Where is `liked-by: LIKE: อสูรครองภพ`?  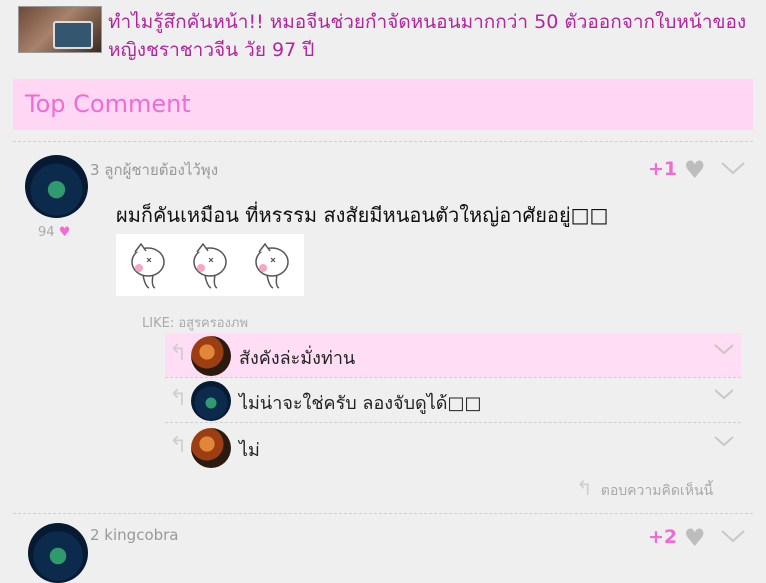
liked-by: LIKE: อสูรครองภพ is located at coordinates (195, 322).